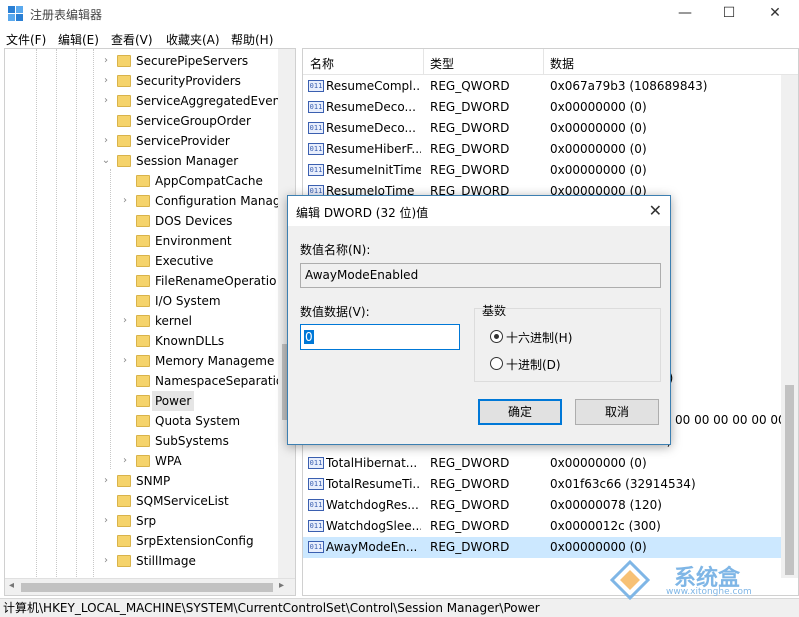  Describe the element at coordinates (729, 13) in the screenshot. I see `maximize-button: ☐` at that location.